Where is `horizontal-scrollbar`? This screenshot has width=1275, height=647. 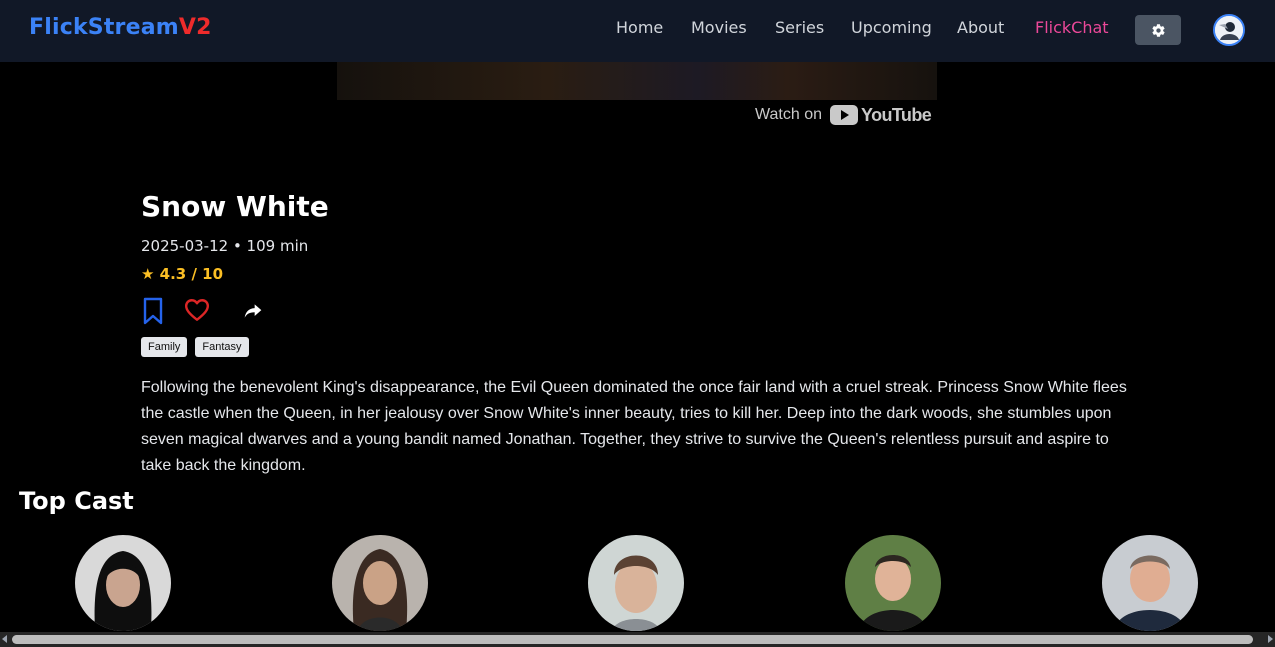
horizontal-scrollbar is located at coordinates (637, 639).